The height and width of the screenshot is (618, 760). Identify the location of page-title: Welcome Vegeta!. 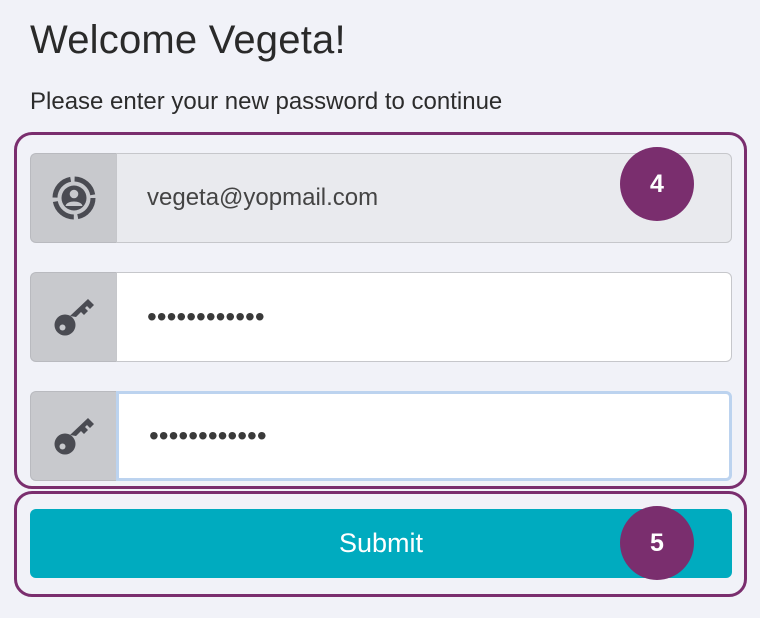
(188, 40).